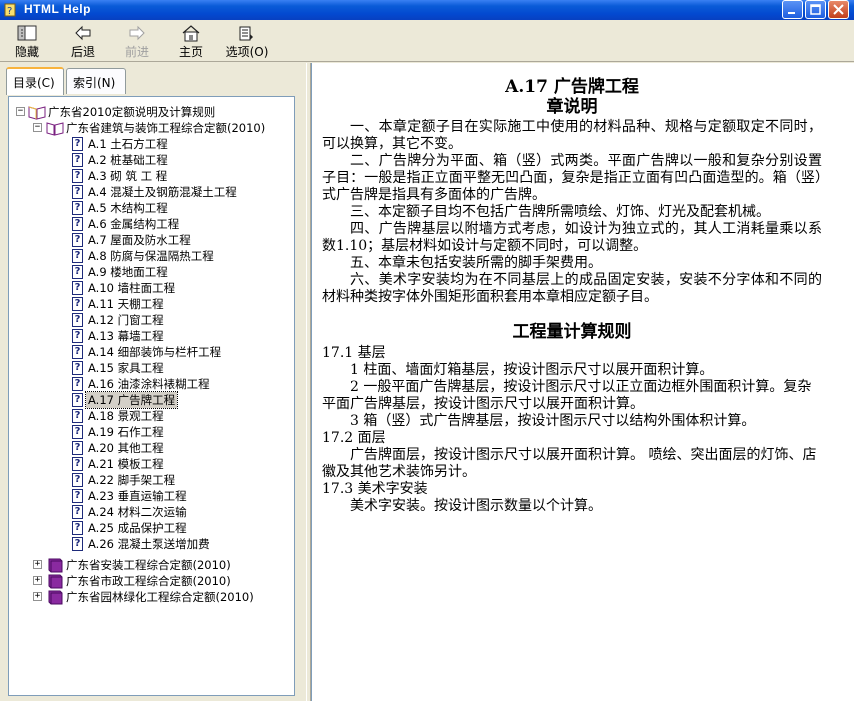 The width and height of the screenshot is (854, 701). What do you see at coordinates (375, 489) in the screenshot?
I see `rule-section: 17.3 美术字安装` at bounding box center [375, 489].